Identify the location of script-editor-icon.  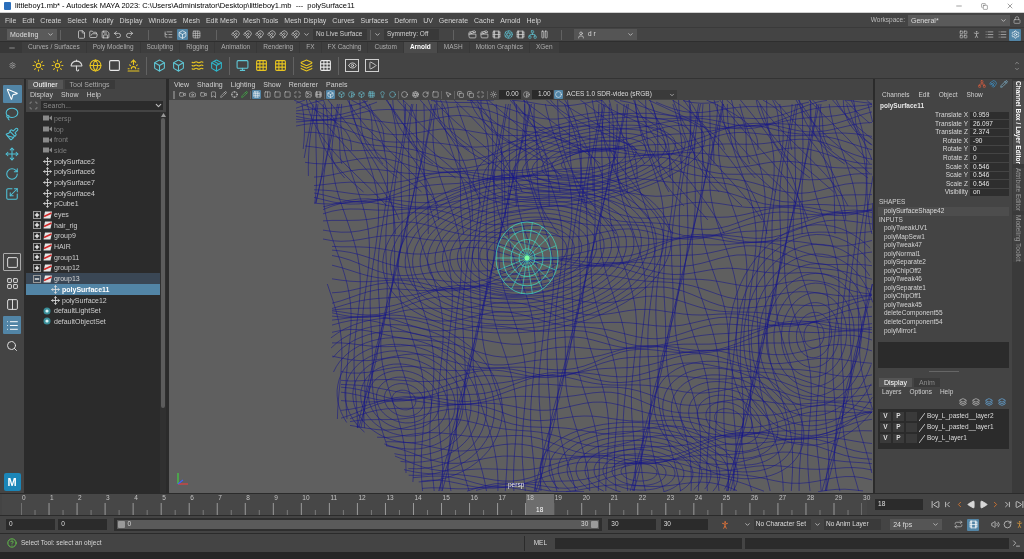
(1016, 543).